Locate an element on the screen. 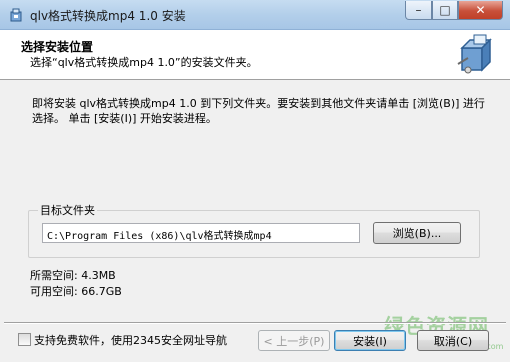 The width and height of the screenshot is (510, 362). page-subtitle: 选择“qlv格式转换成mp4 1.0”的安装文件夹。 is located at coordinates (144, 62).